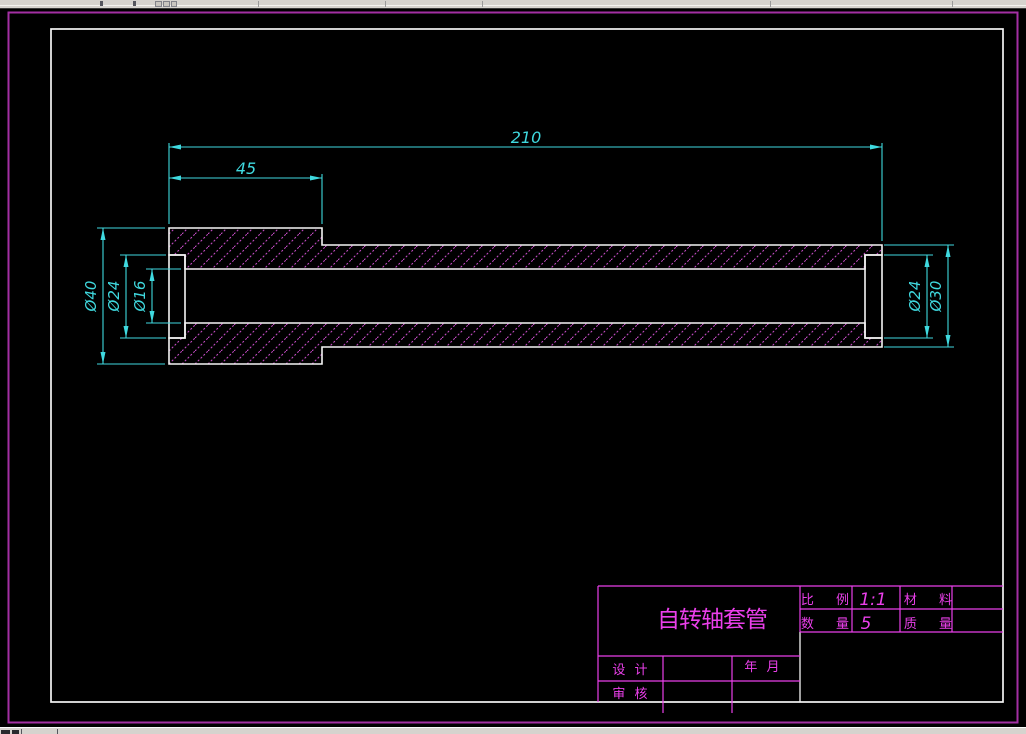 The image size is (1026, 734). What do you see at coordinates (629, 670) in the screenshot?
I see `designer-label: 设 计` at bounding box center [629, 670].